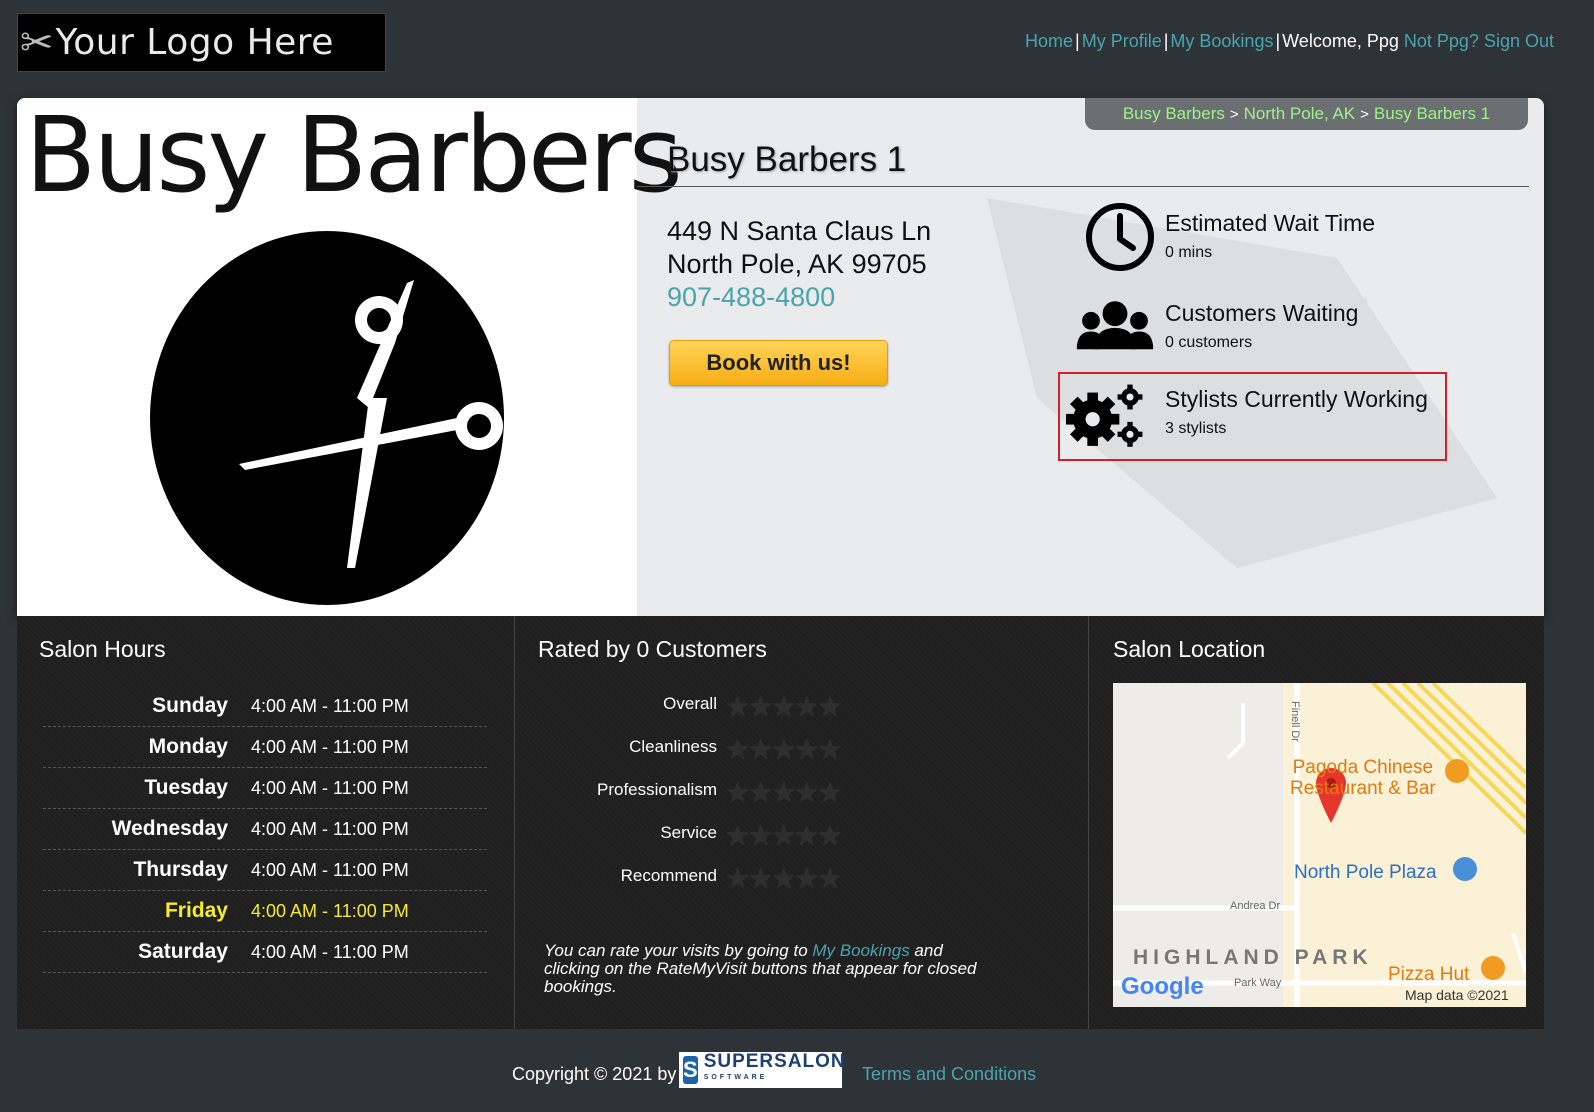 The height and width of the screenshot is (1112, 1594). I want to click on rating-row: Service ★★★★★, so click(717, 834).